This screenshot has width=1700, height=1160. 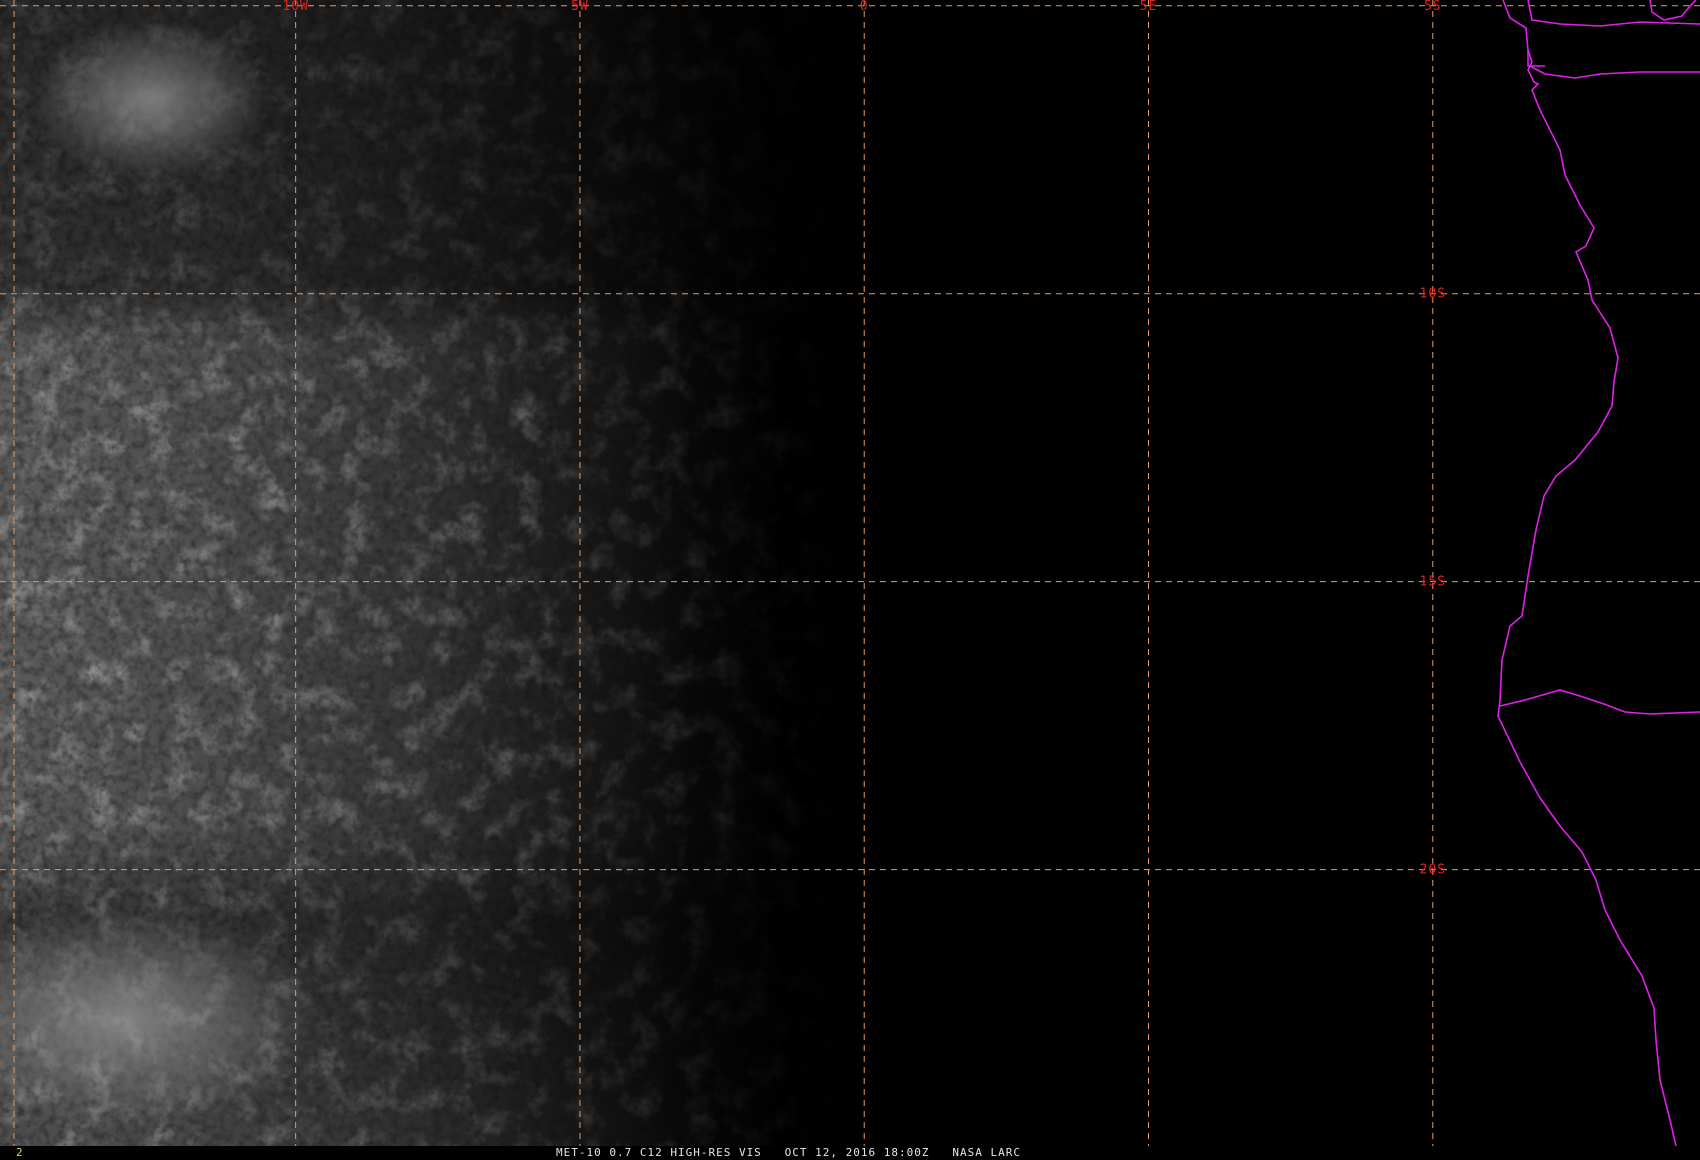 I want to click on longitude-label: 5E, so click(x=1149, y=7).